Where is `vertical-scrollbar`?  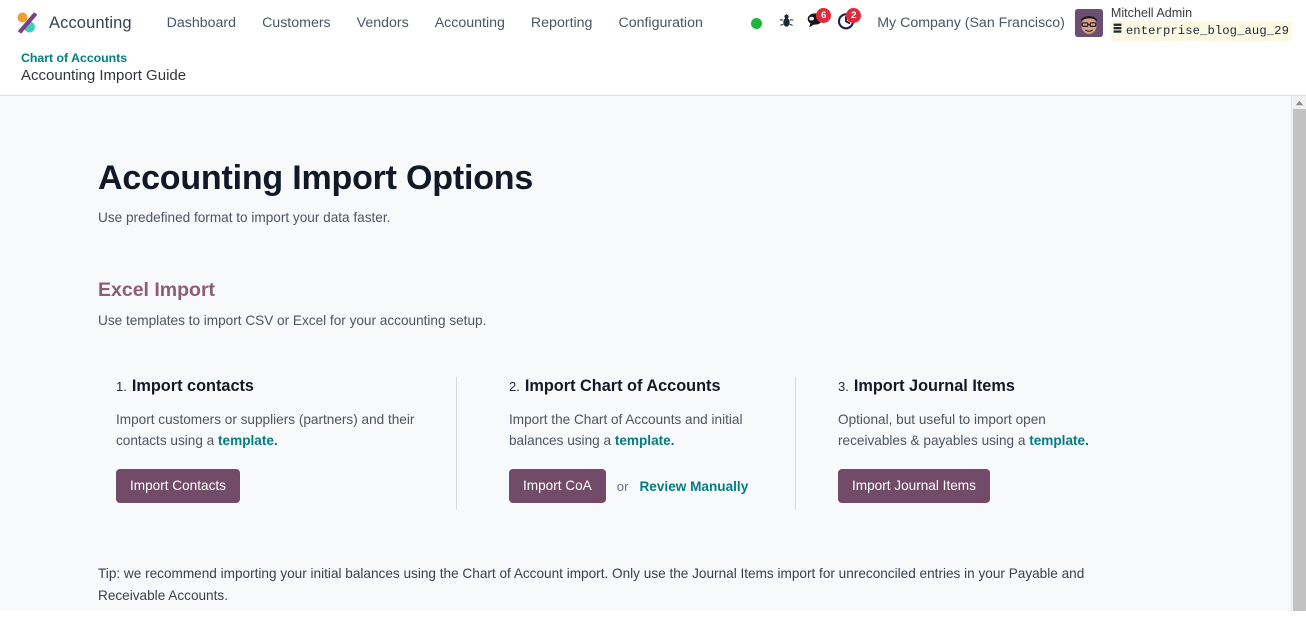
vertical-scrollbar is located at coordinates (1298, 353).